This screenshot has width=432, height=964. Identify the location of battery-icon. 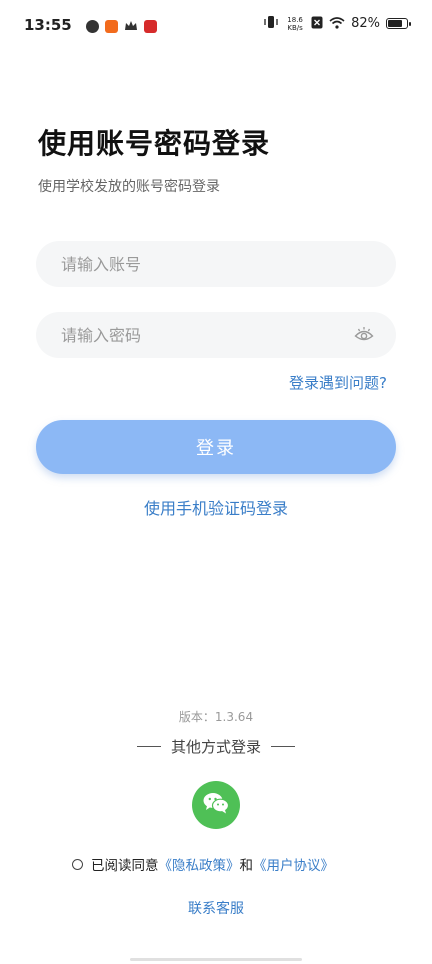
(398, 23).